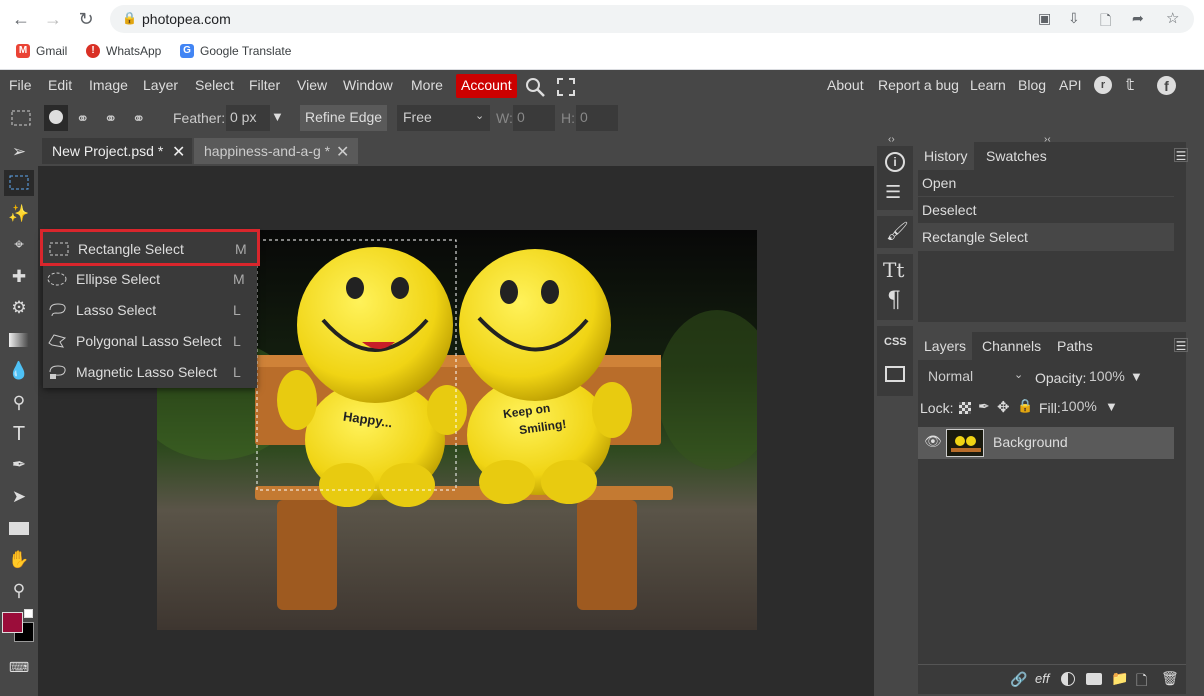 The width and height of the screenshot is (1204, 696). I want to click on magic-wand-tool-icon: ✨, so click(19, 214).